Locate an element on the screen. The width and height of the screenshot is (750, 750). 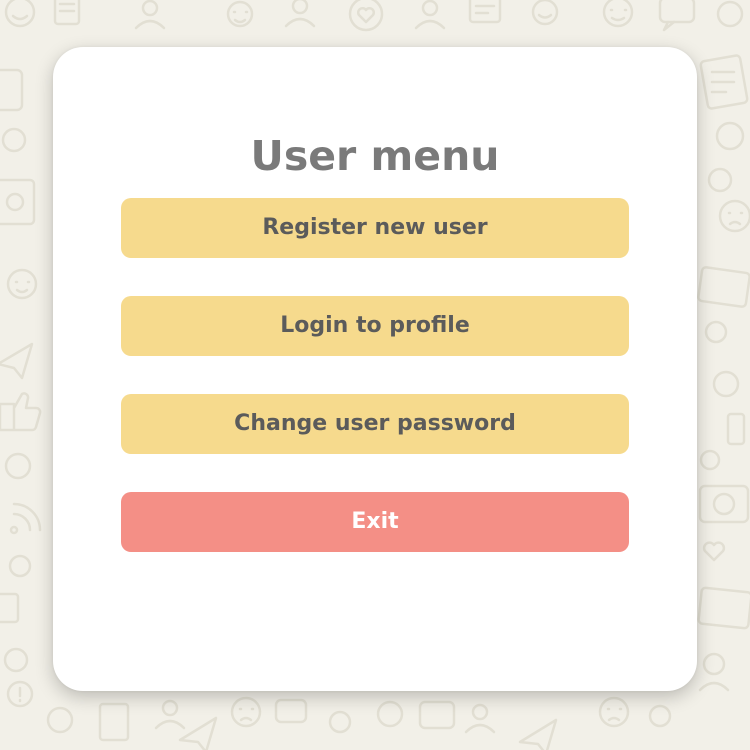
change-user-password-button: Change user password is located at coordinates (375, 424).